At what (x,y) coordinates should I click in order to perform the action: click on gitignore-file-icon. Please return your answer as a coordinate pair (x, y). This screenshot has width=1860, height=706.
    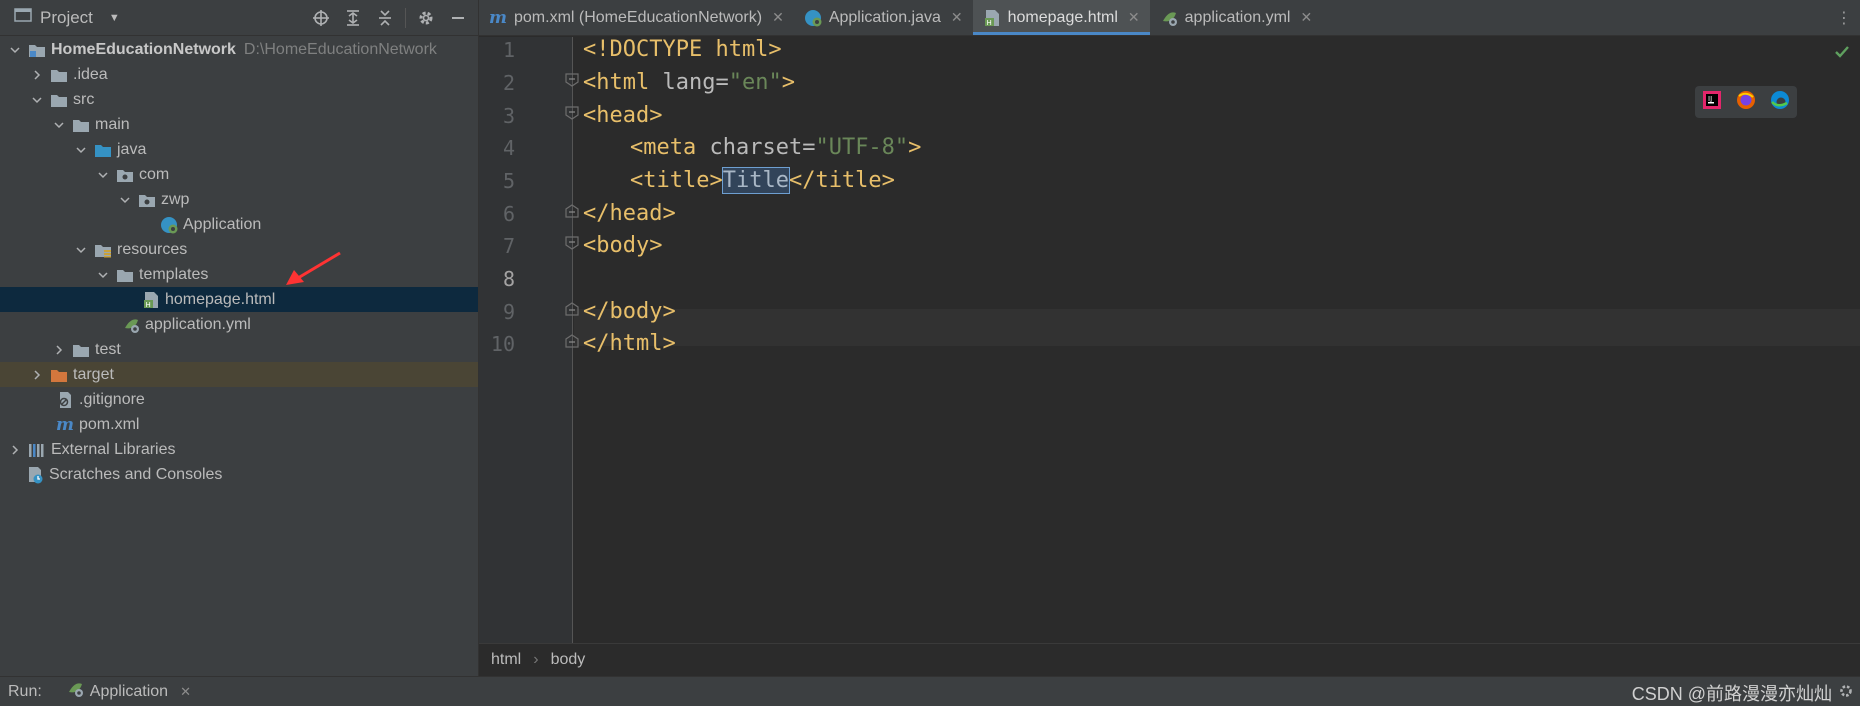
    Looking at the image, I should click on (65, 400).